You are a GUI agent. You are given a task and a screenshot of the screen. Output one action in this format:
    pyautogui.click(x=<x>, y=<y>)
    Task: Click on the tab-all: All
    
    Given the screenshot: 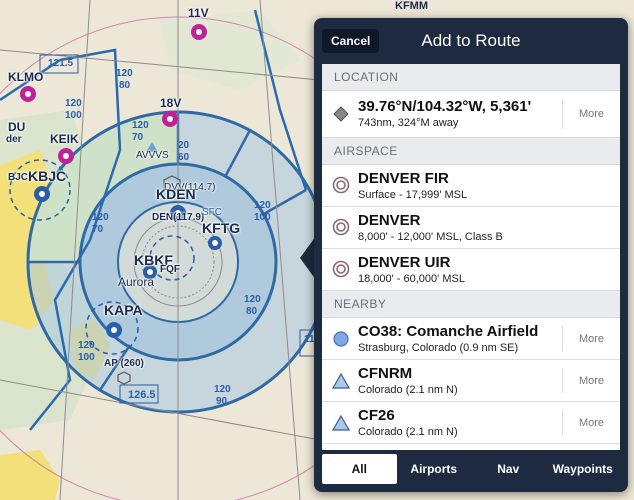 What is the action you would take?
    pyautogui.click(x=359, y=469)
    